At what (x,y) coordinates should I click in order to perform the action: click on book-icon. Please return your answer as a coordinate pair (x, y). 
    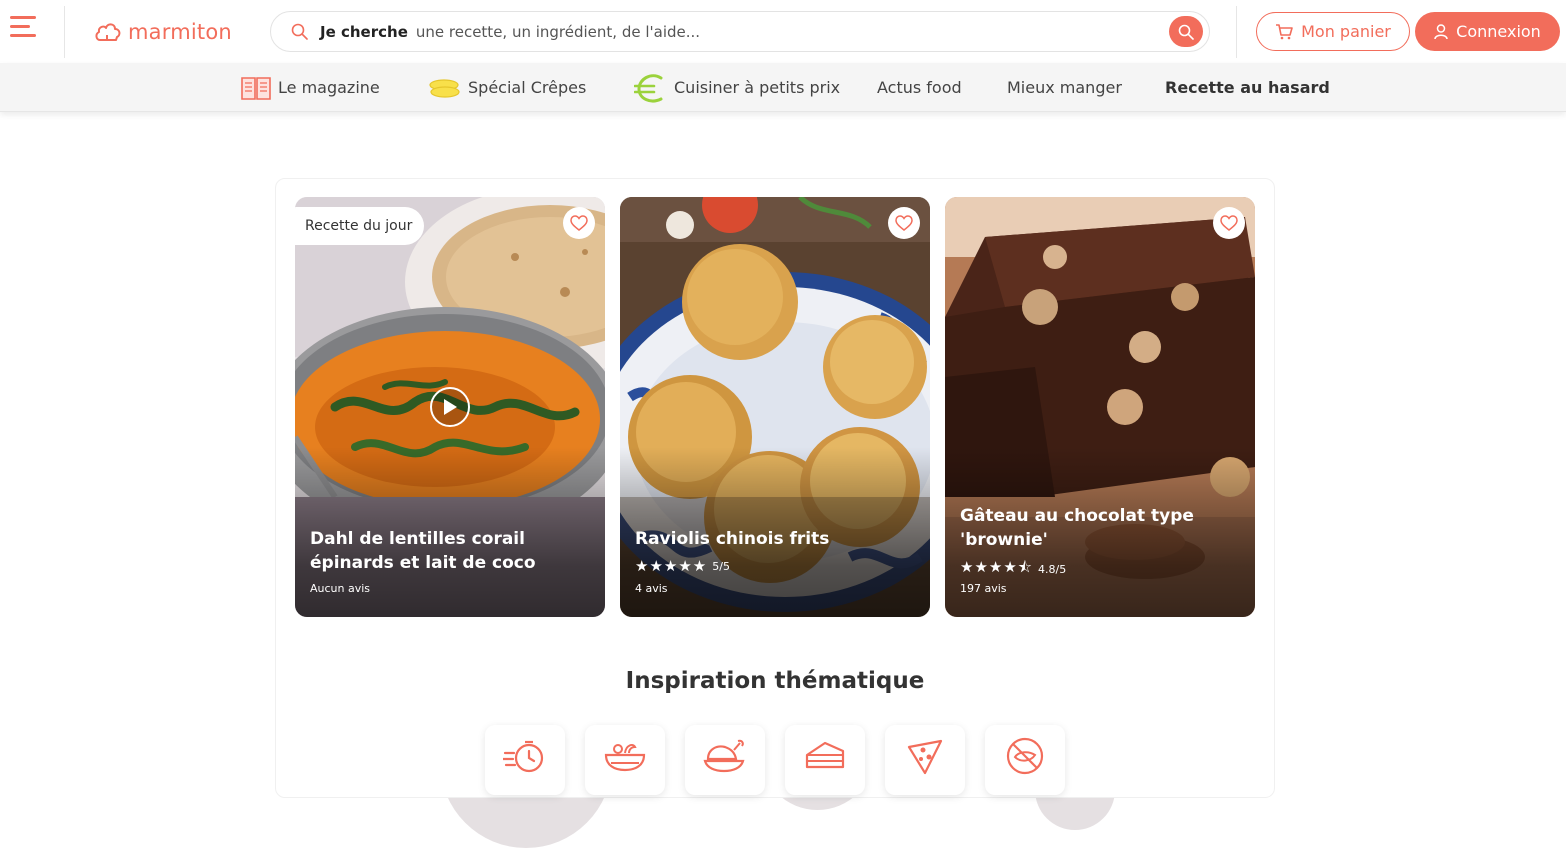
    Looking at the image, I should click on (256, 88).